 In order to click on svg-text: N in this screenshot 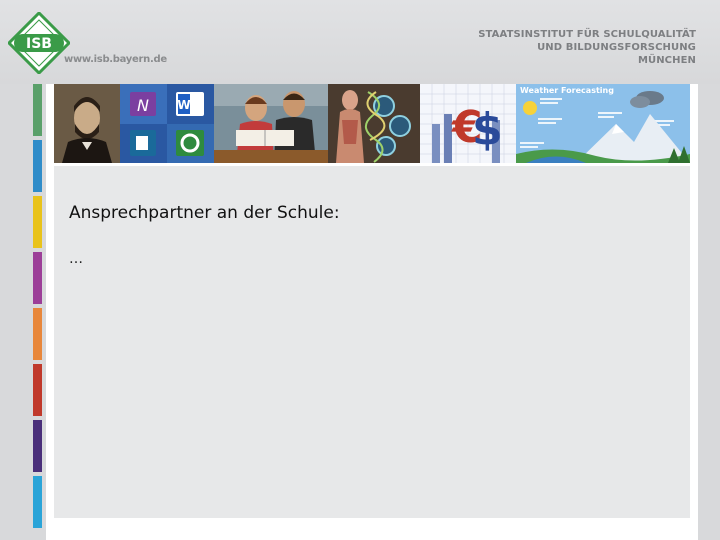, I will do `click(143, 105)`.